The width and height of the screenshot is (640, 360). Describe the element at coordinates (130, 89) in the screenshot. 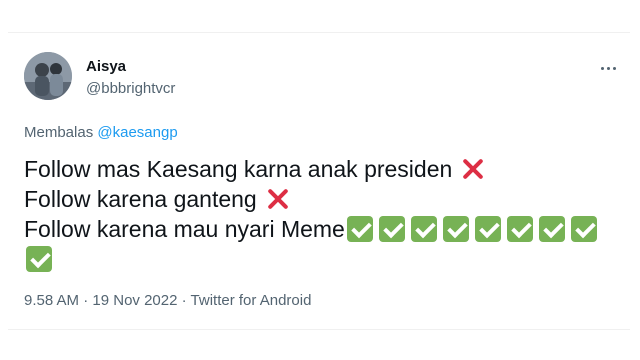

I see `user-handle: @bbbrightvcr` at that location.